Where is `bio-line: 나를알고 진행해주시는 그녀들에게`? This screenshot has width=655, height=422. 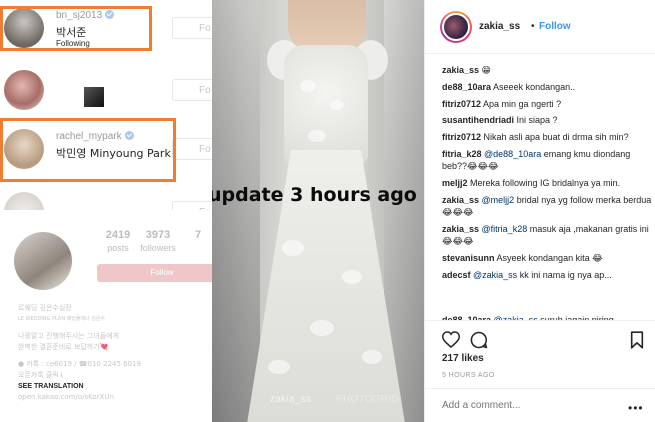
bio-line: 나를알고 진행해주시는 그녀들에게 is located at coordinates (69, 336).